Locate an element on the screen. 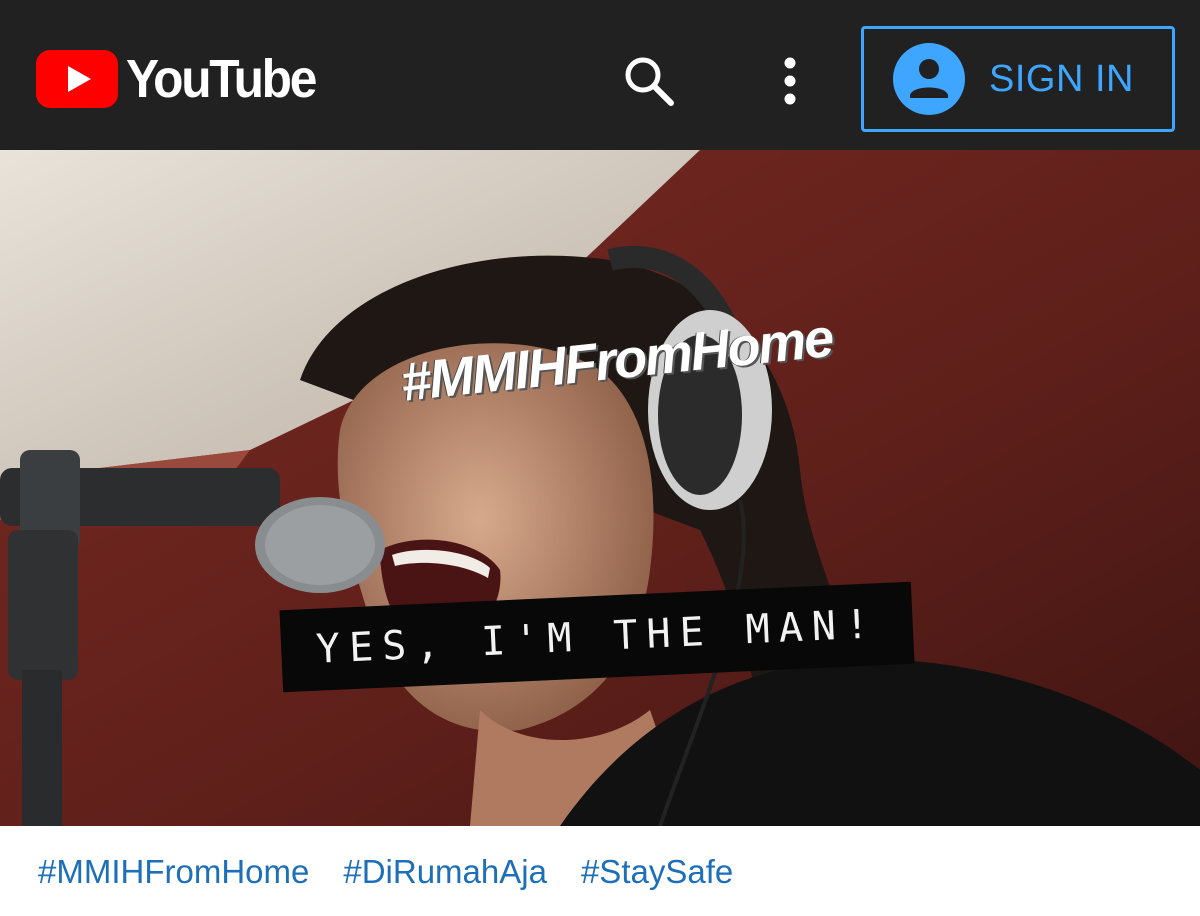 The width and height of the screenshot is (1200, 916). search-button is located at coordinates (649, 81).